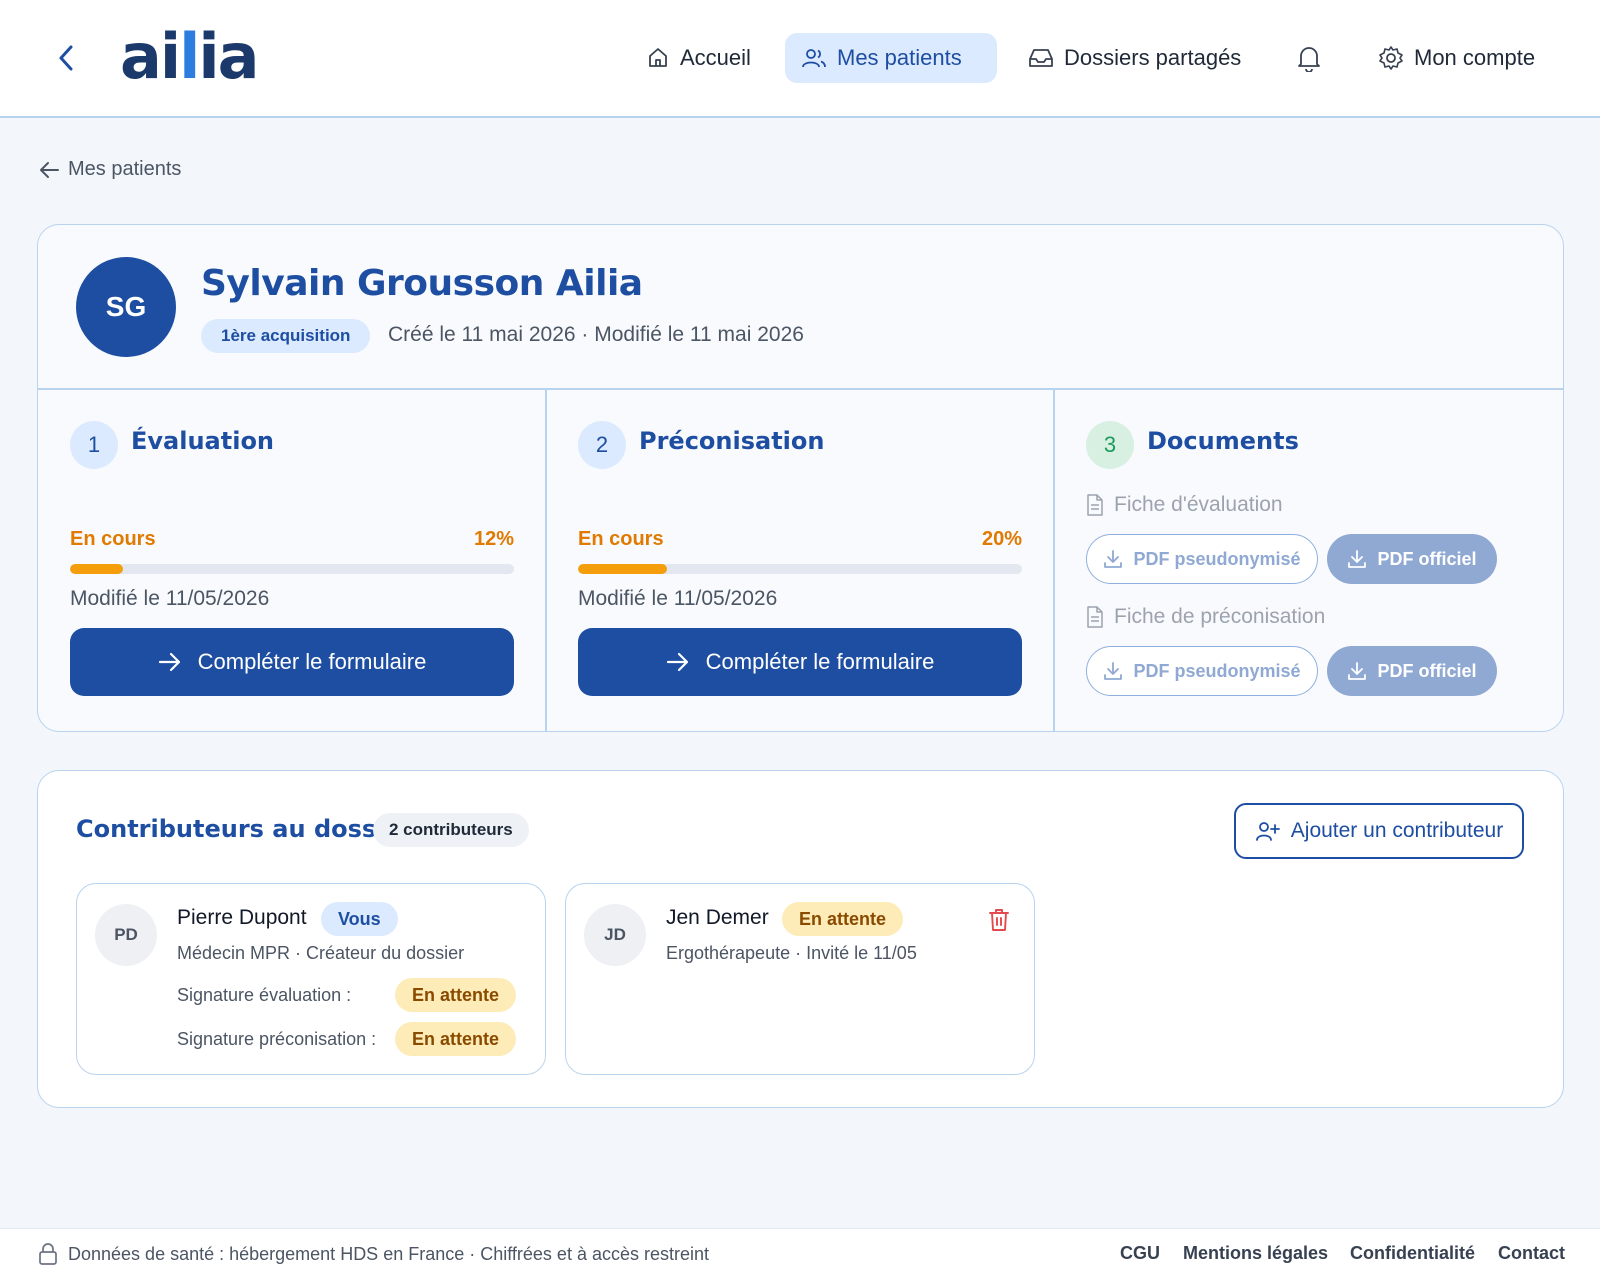 This screenshot has width=1600, height=1277. I want to click on nav-shared-label: Dossiers partagés, so click(1153, 57).